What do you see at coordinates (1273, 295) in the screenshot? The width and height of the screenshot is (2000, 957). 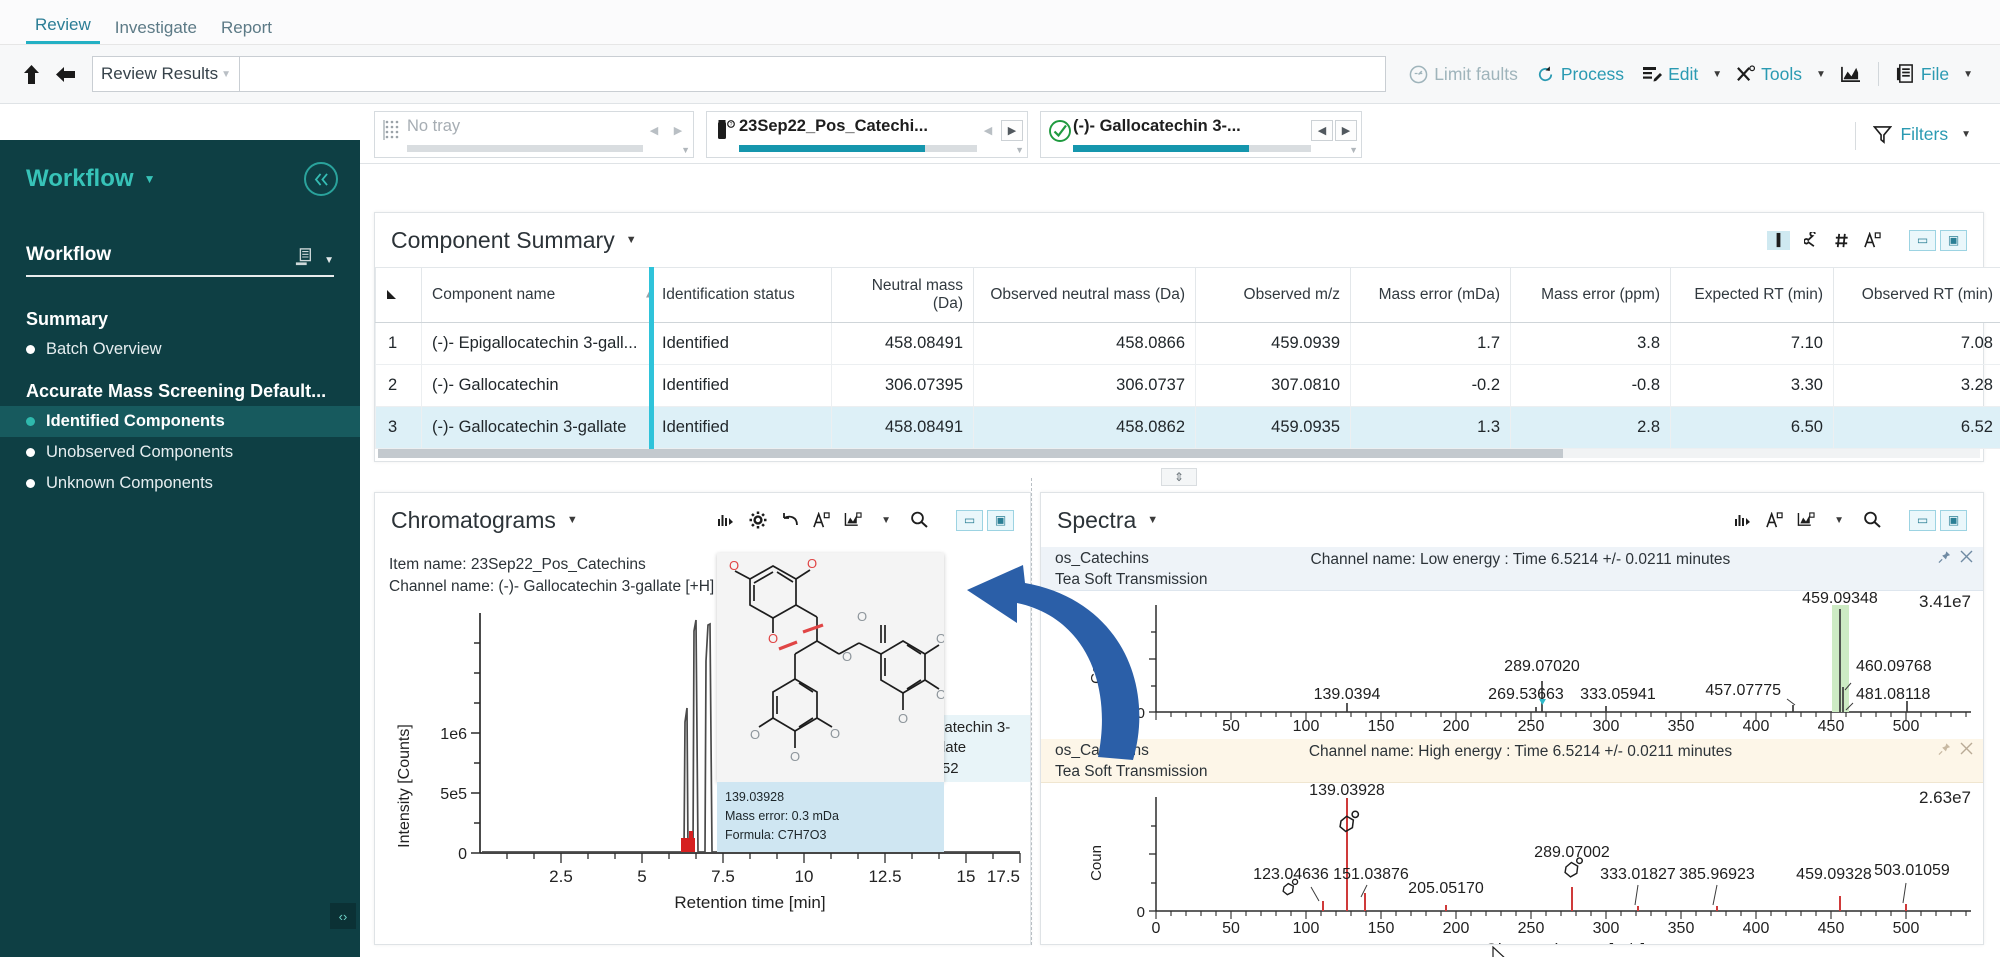 I see `column-header-observed-mz: Observed m/z` at bounding box center [1273, 295].